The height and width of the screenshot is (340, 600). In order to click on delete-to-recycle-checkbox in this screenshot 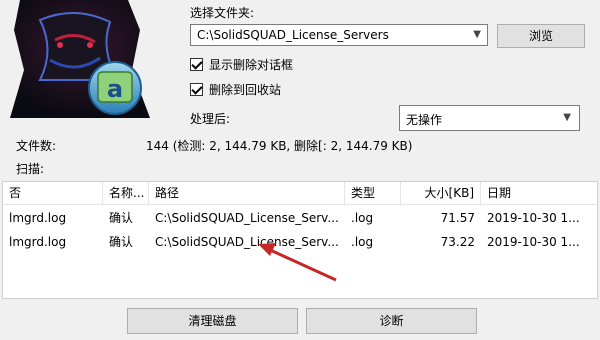, I will do `click(196, 89)`.